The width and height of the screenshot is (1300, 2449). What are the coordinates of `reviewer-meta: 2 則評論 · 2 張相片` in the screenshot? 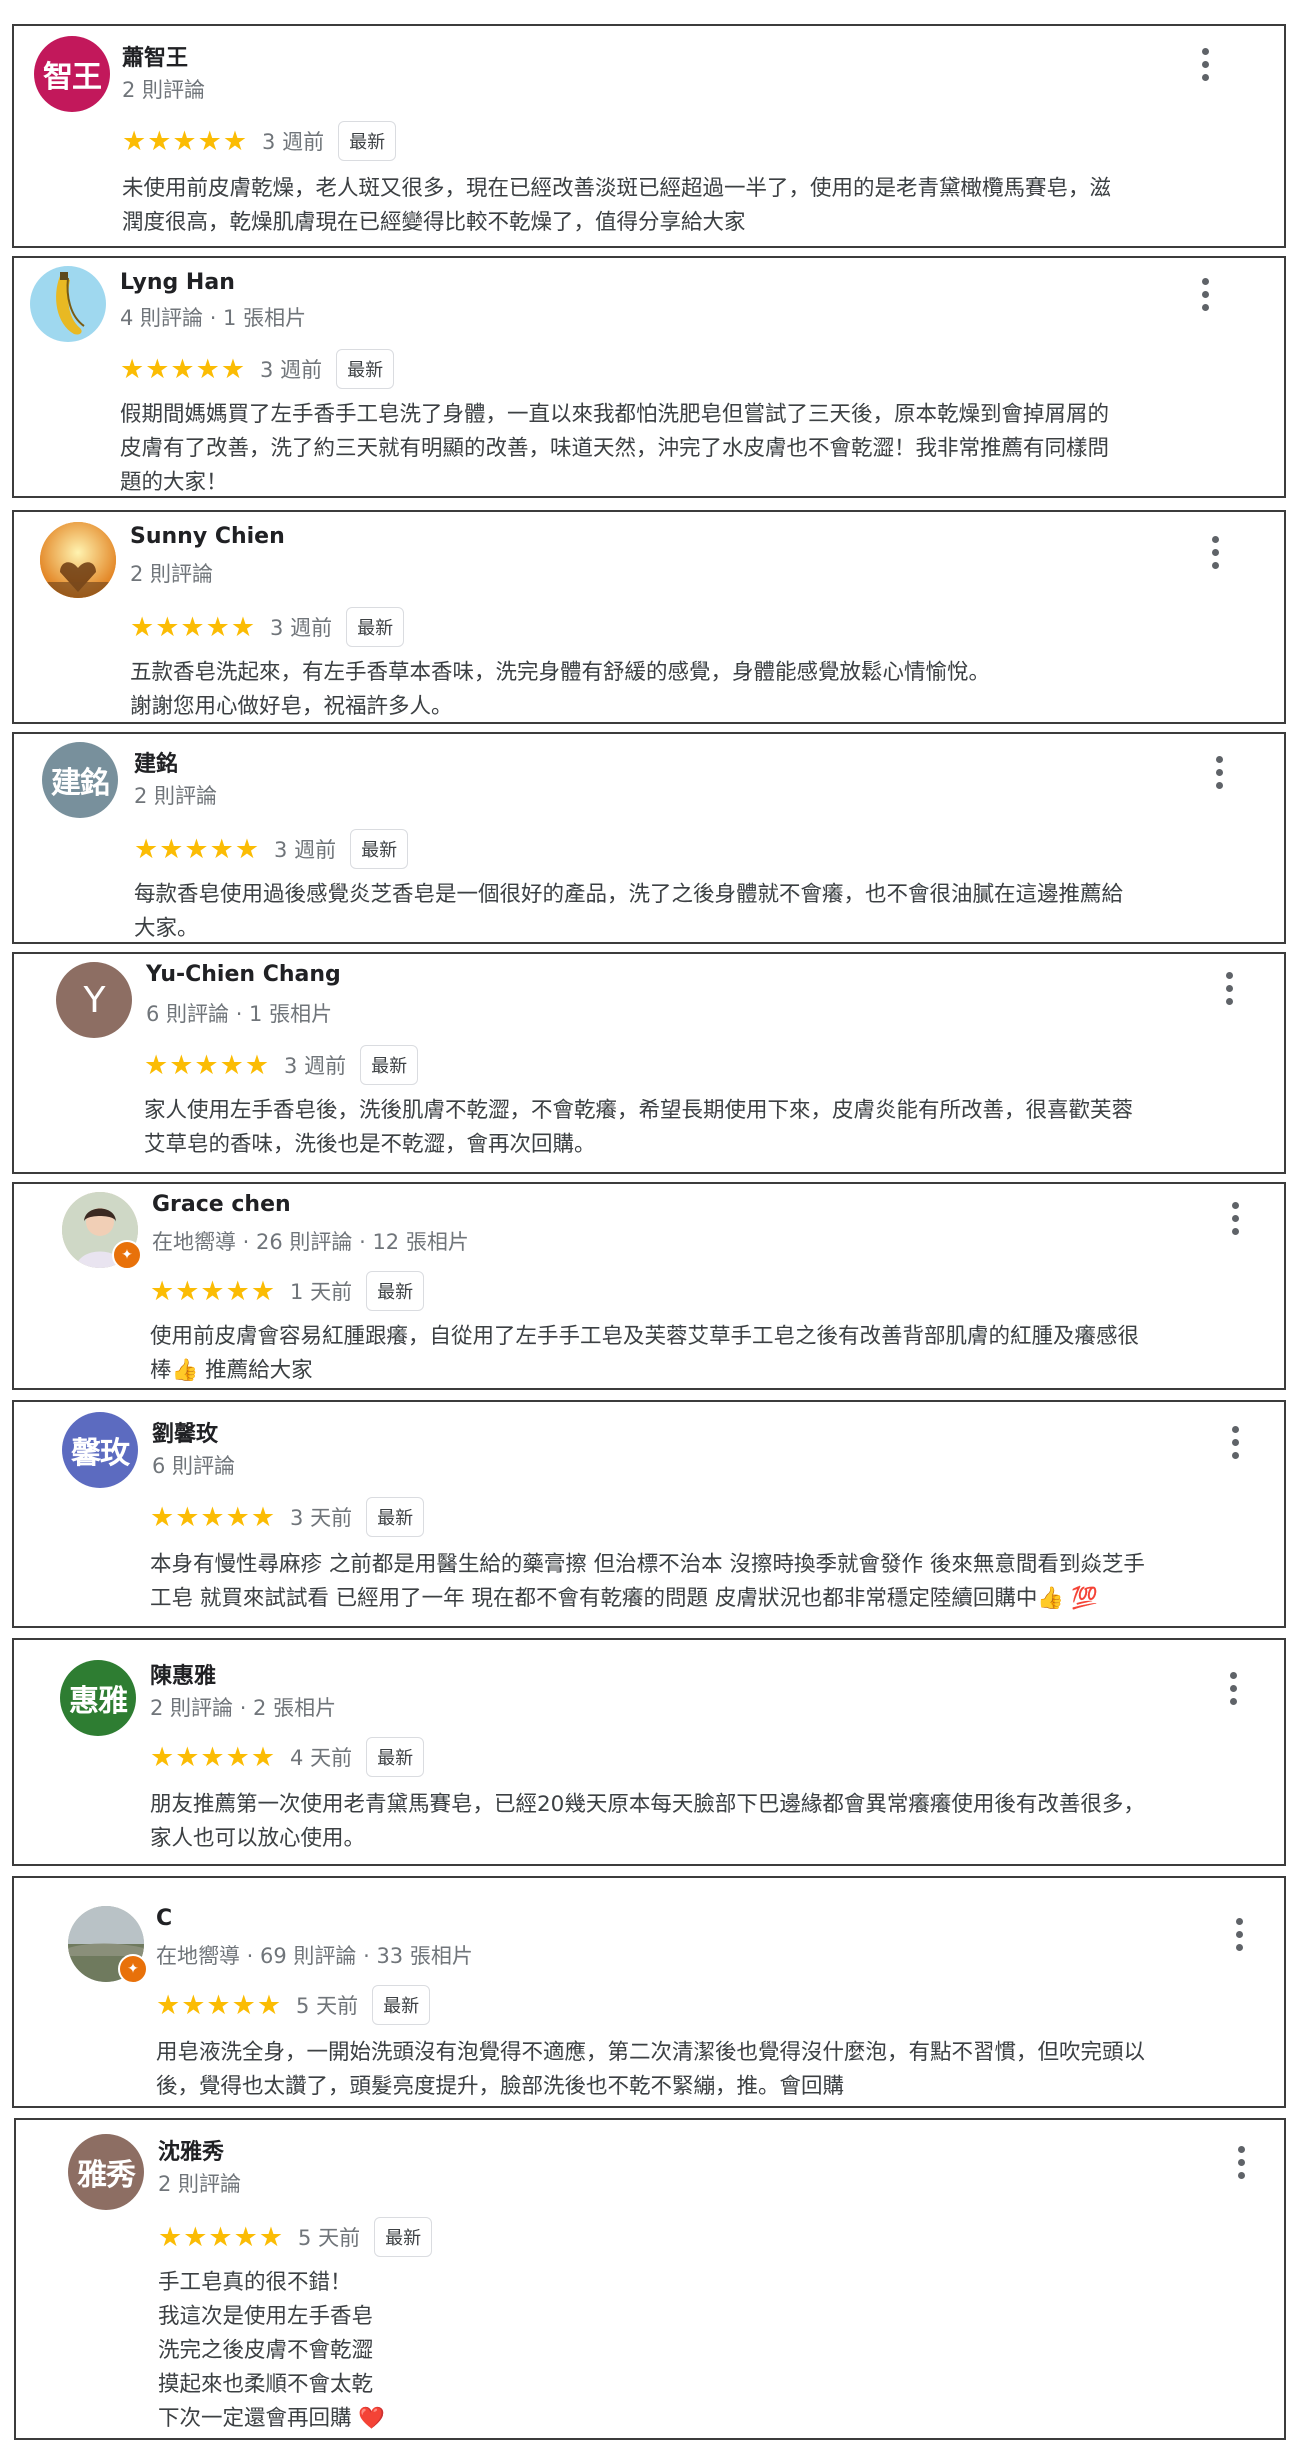 It's located at (243, 1708).